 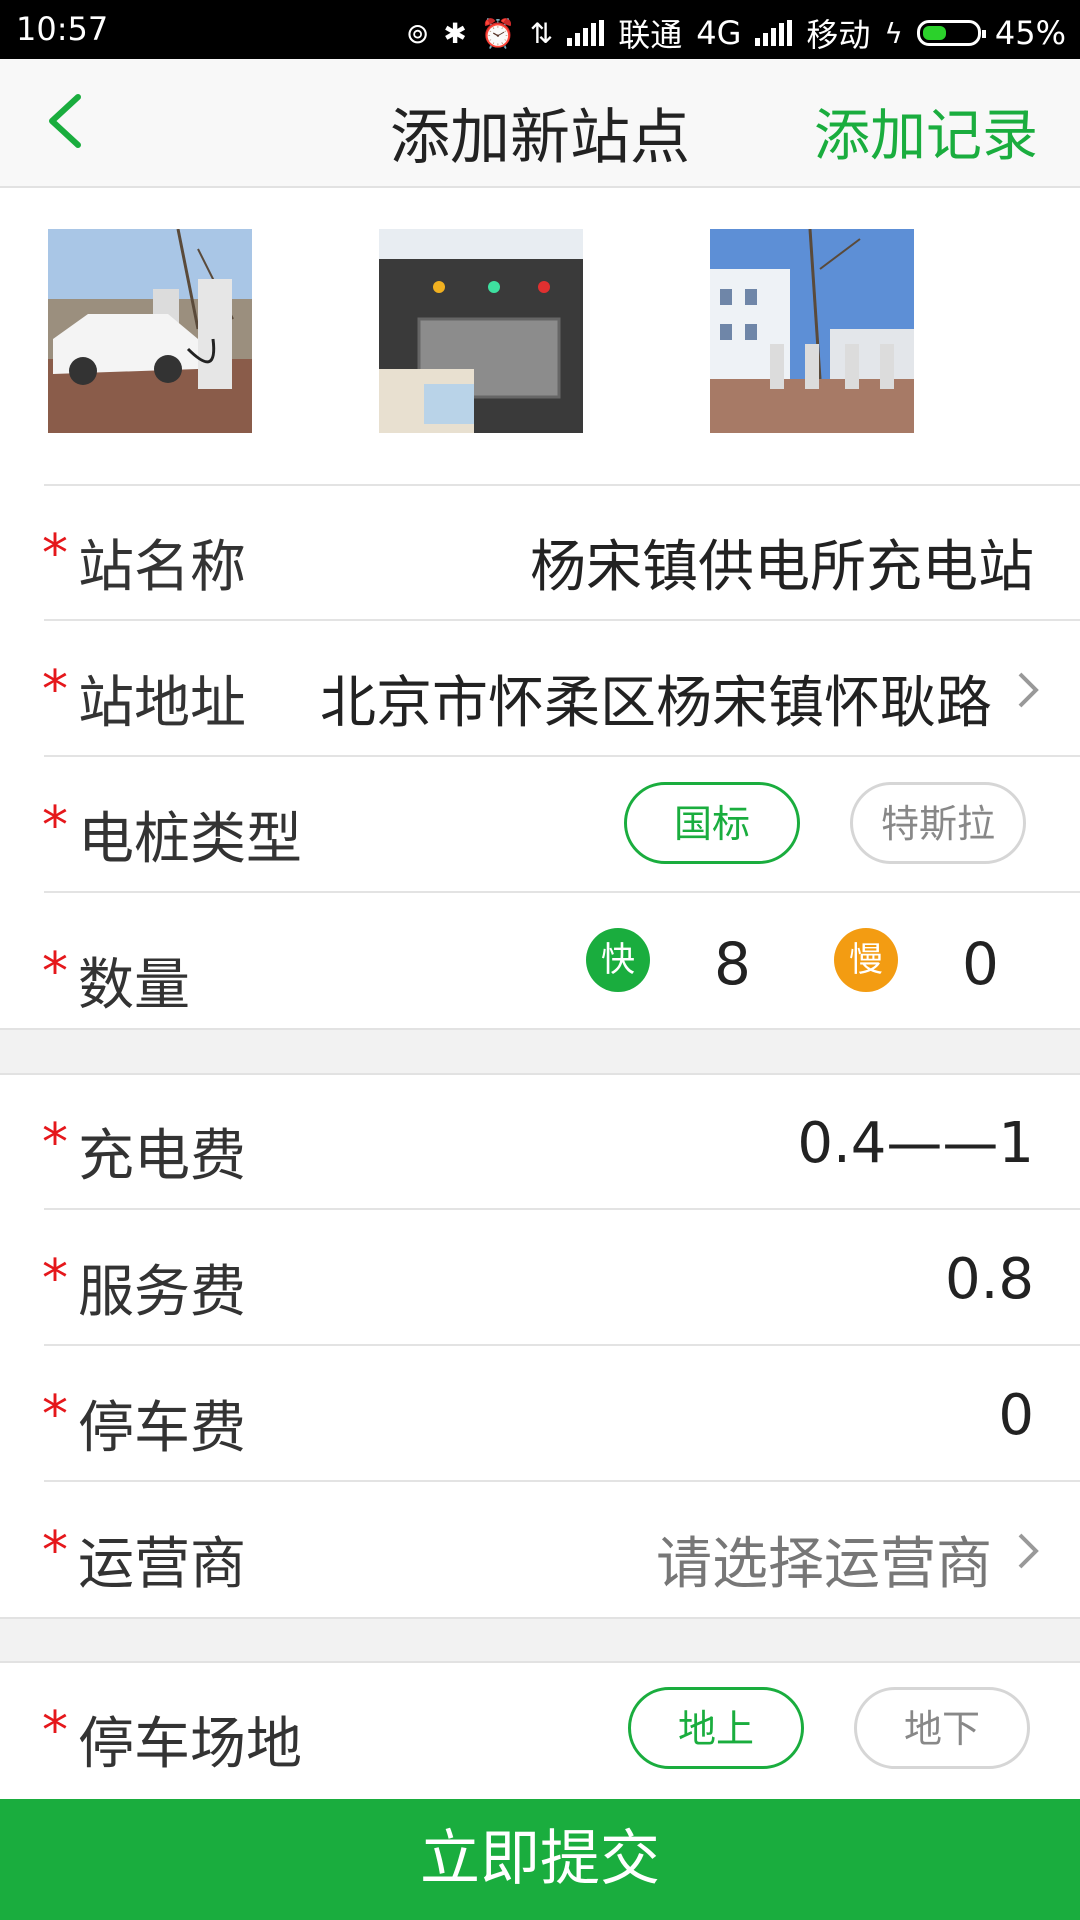 What do you see at coordinates (540, 961) in the screenshot?
I see `quantity-row: * 数量 快 8 慢 0` at bounding box center [540, 961].